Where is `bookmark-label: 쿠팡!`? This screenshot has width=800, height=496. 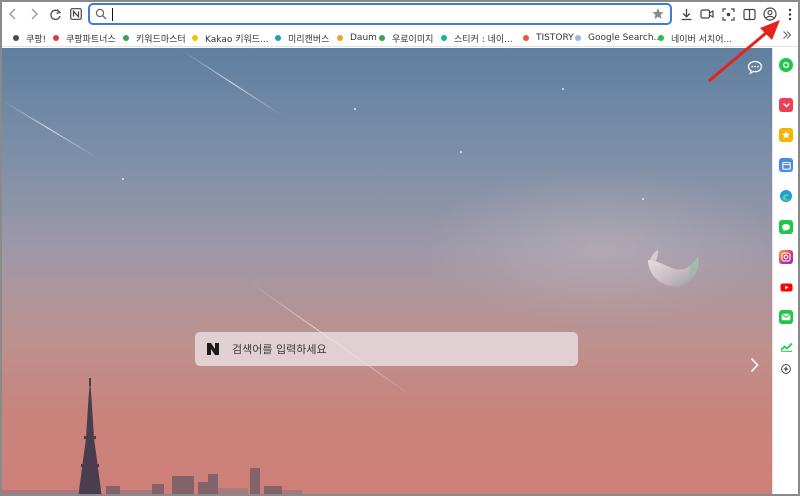 bookmark-label: 쿠팡! is located at coordinates (36, 39).